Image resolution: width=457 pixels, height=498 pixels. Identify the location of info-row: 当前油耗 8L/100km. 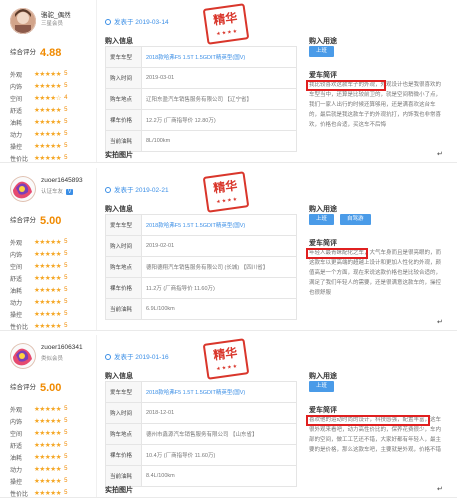
(201, 141).